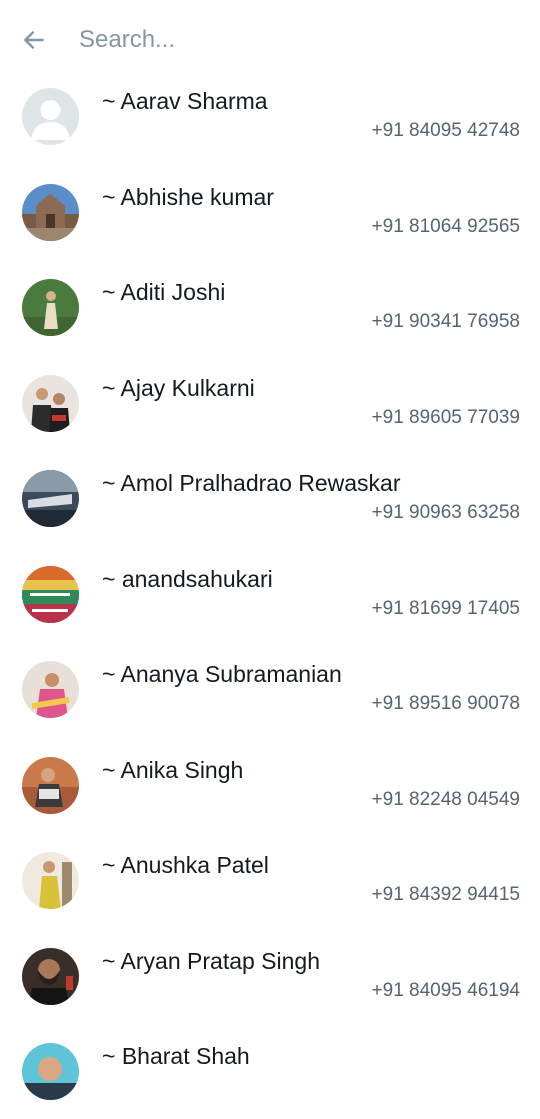 This screenshot has width=540, height=1119. Describe the element at coordinates (270, 403) in the screenshot. I see `contact-row: ~ Ajay Kulkarni +91 89605 77039` at that location.